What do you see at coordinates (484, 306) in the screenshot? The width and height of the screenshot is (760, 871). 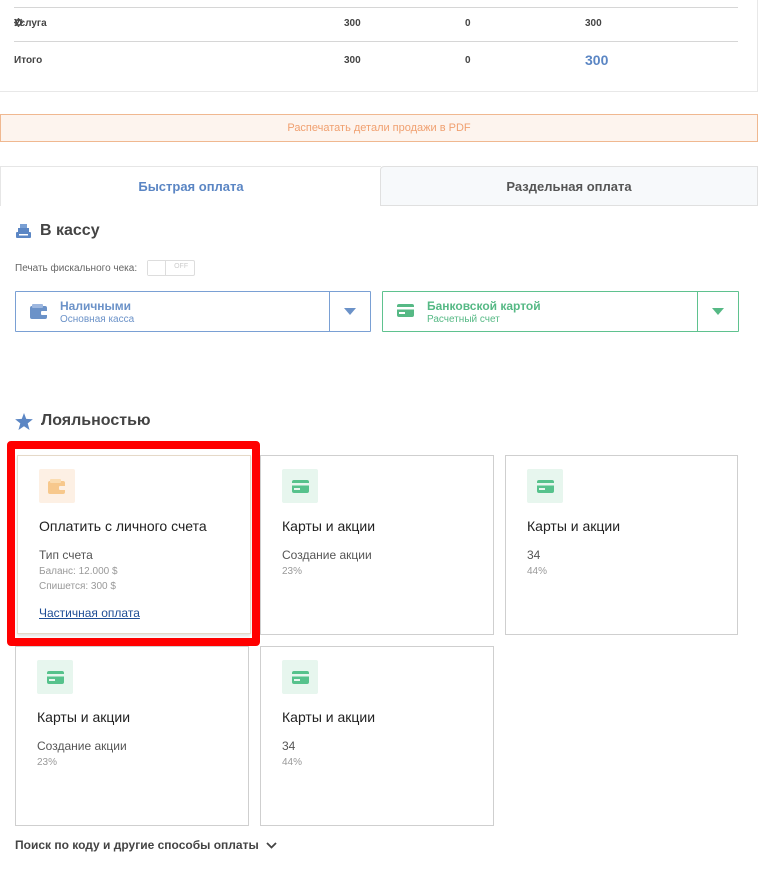 I see `payment-method-title: Банковской картой` at bounding box center [484, 306].